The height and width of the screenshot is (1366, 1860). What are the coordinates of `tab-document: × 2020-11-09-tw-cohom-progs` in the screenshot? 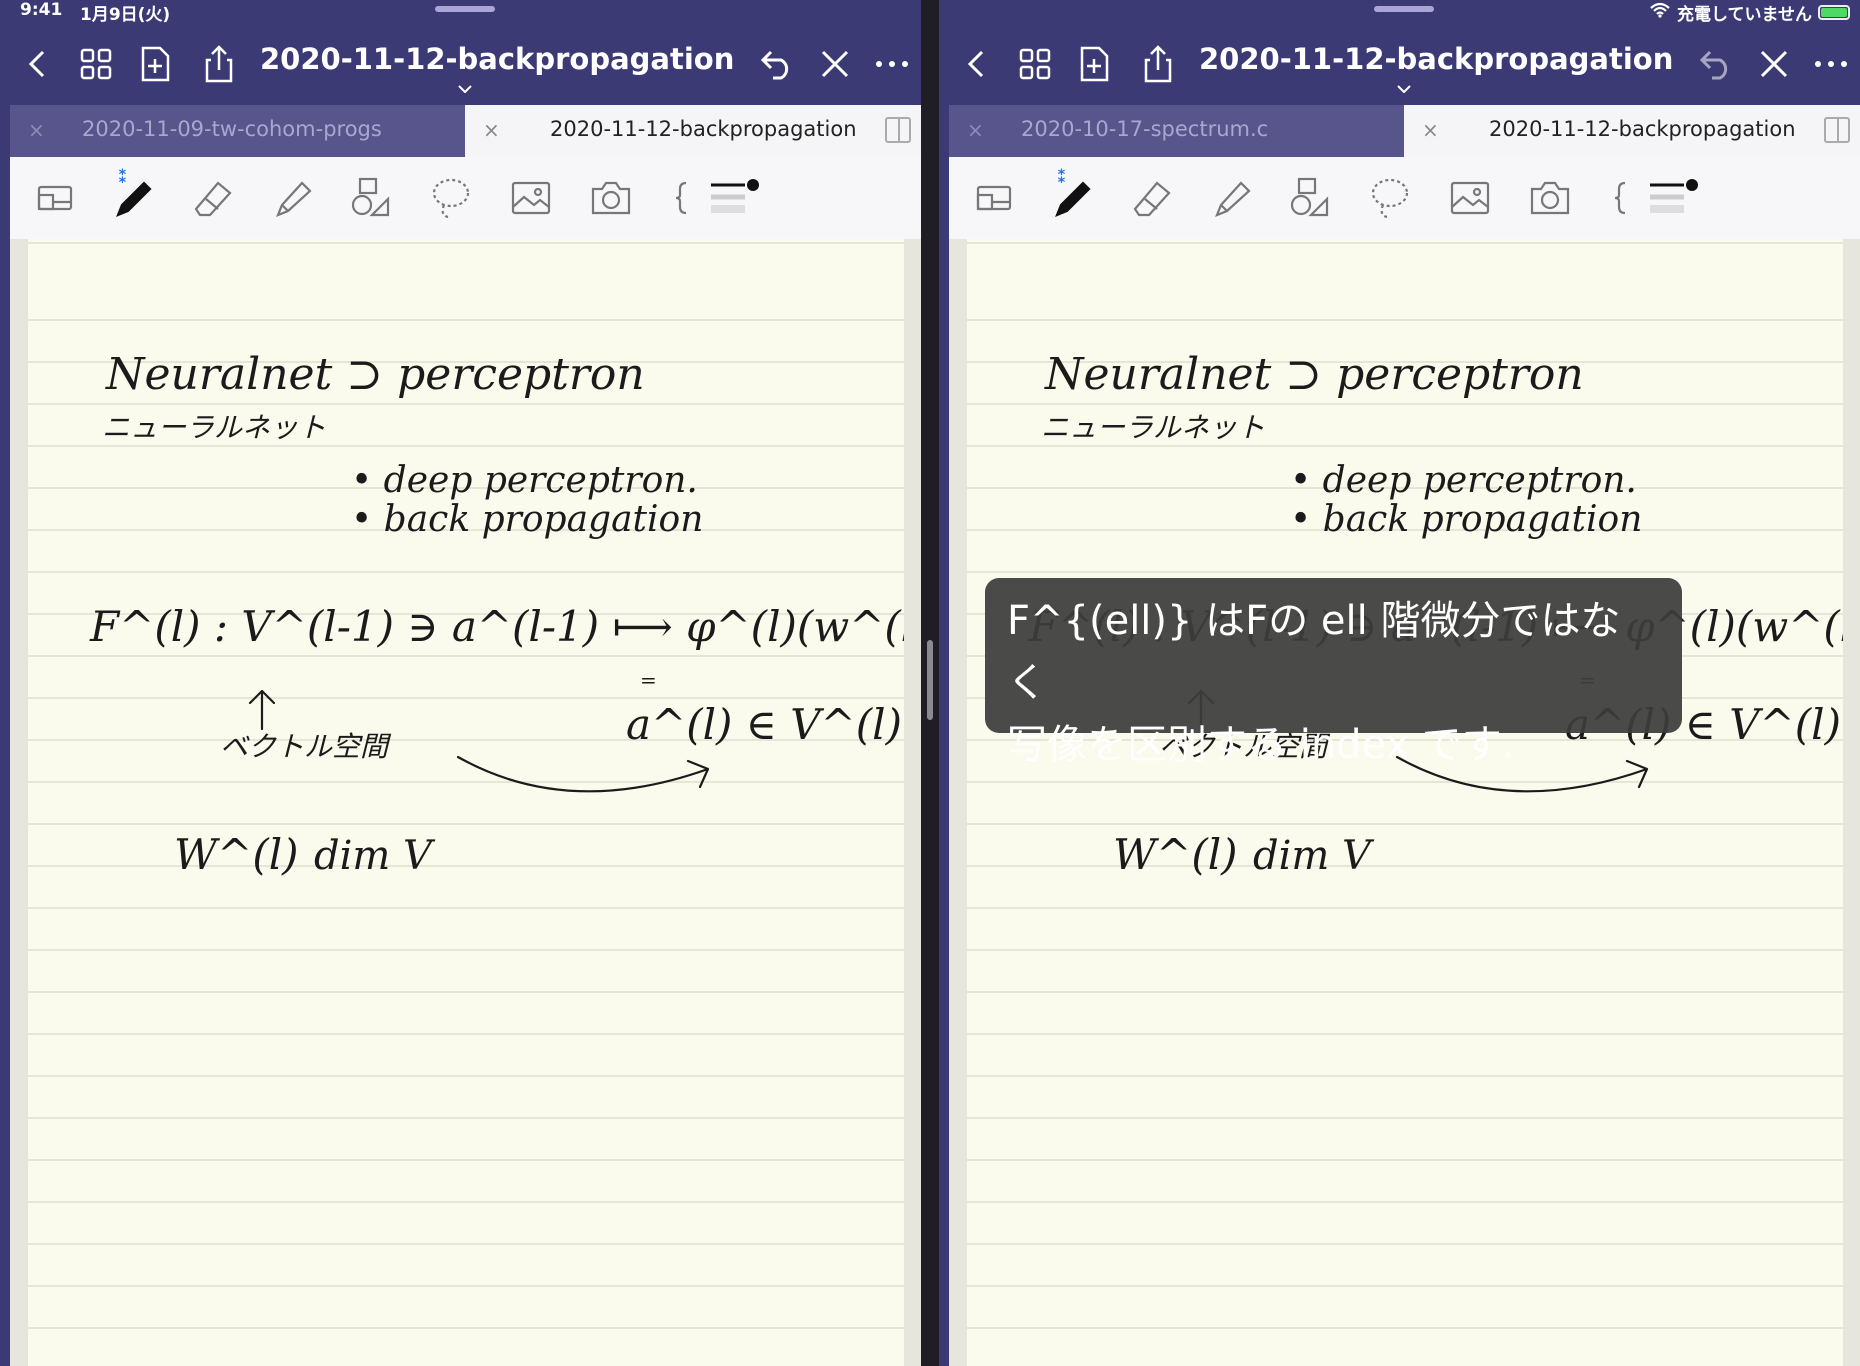 It's located at (237, 131).